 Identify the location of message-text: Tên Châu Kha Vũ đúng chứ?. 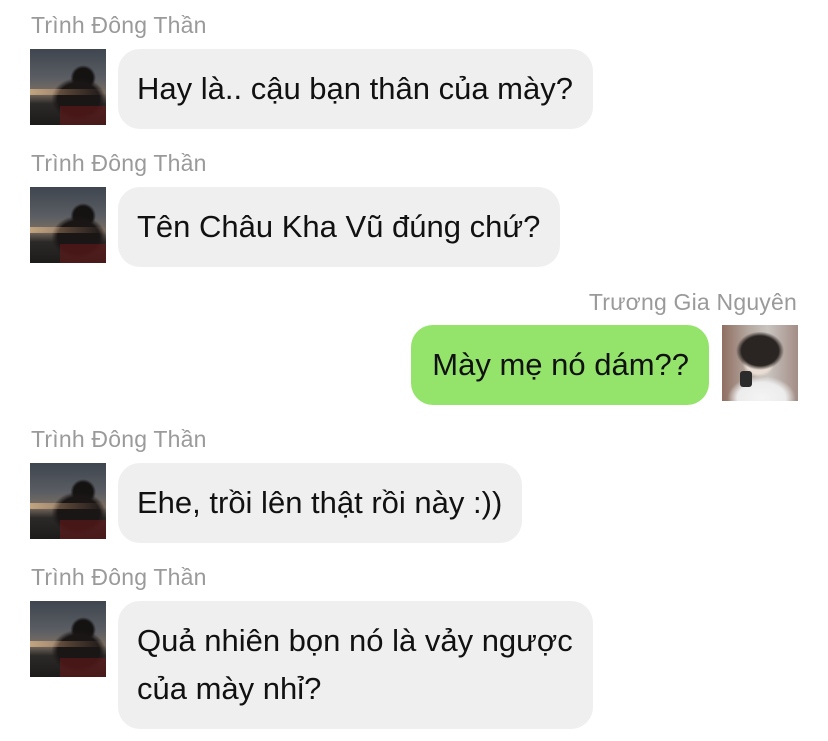
(339, 226).